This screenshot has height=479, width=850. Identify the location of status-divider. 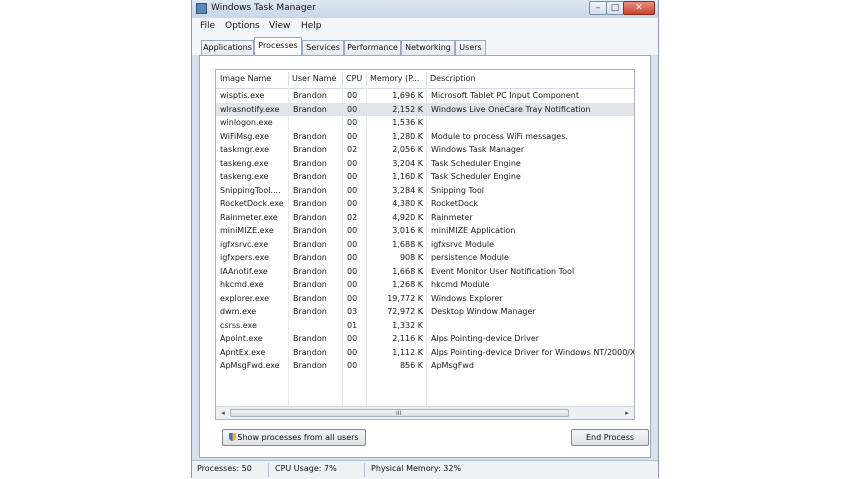
(268, 470).